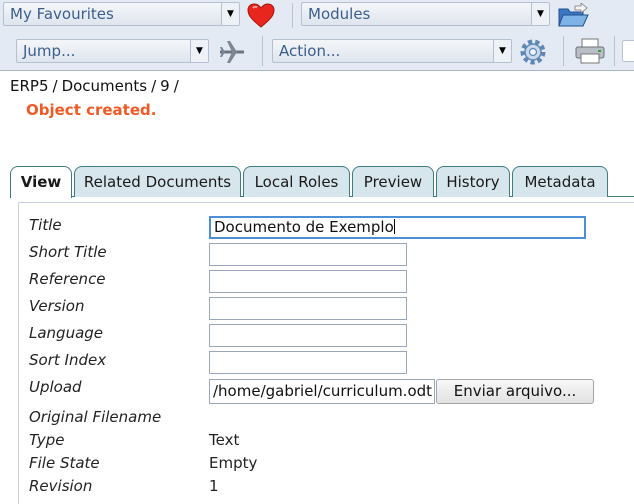 This screenshot has width=634, height=504. Describe the element at coordinates (339, 14) in the screenshot. I see `modules-select-label: Modules` at that location.